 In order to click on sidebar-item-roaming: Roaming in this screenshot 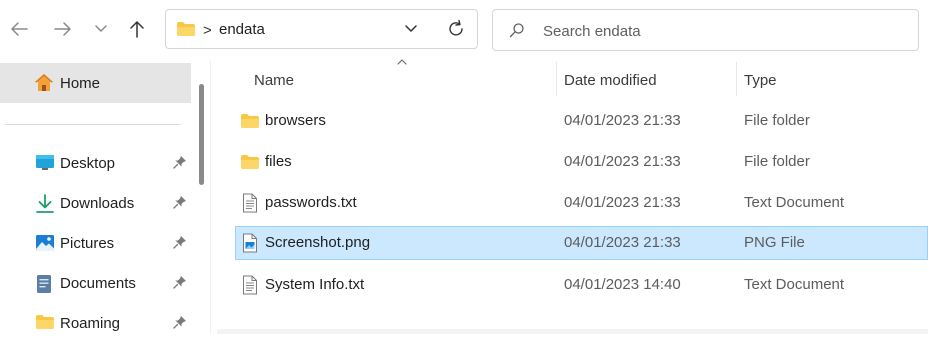, I will do `click(97, 323)`.